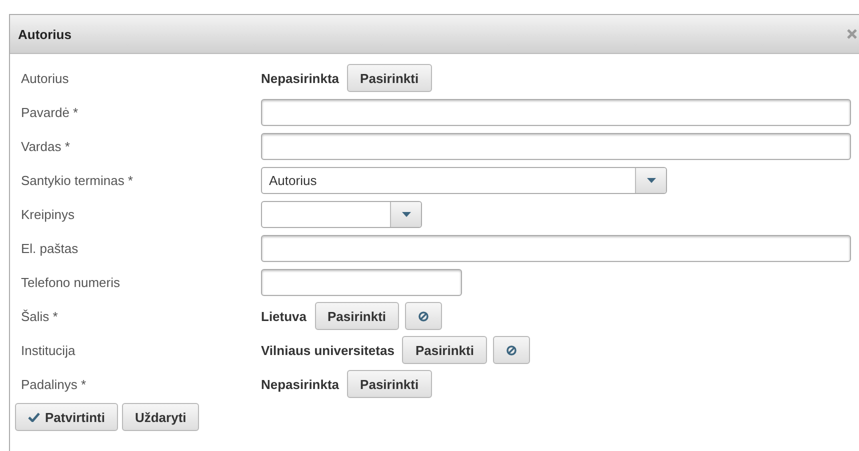  I want to click on check-icon, so click(34, 417).